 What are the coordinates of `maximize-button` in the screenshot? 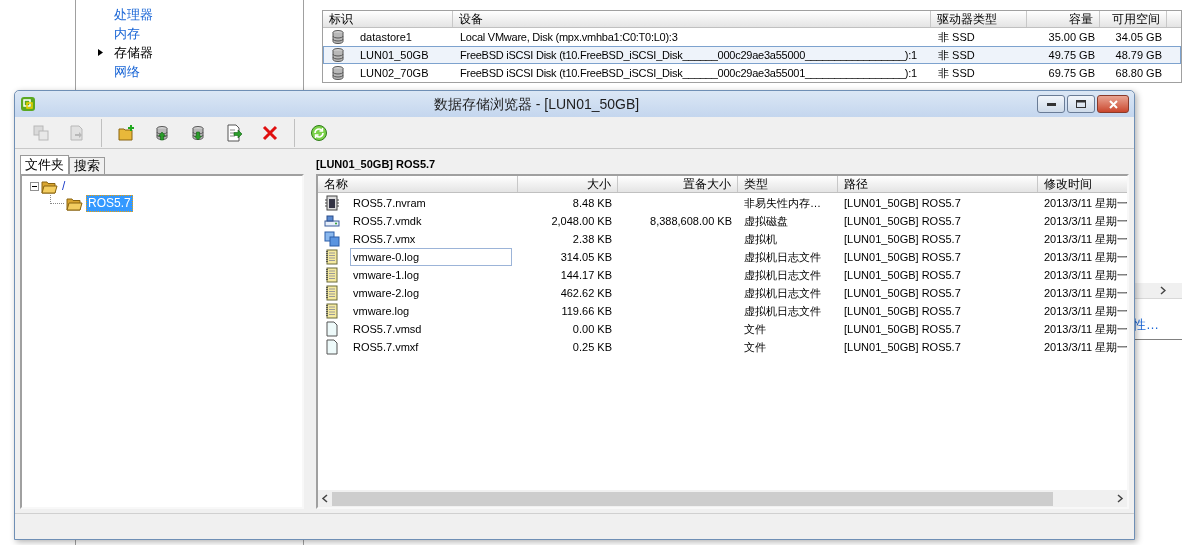 It's located at (1081, 104).